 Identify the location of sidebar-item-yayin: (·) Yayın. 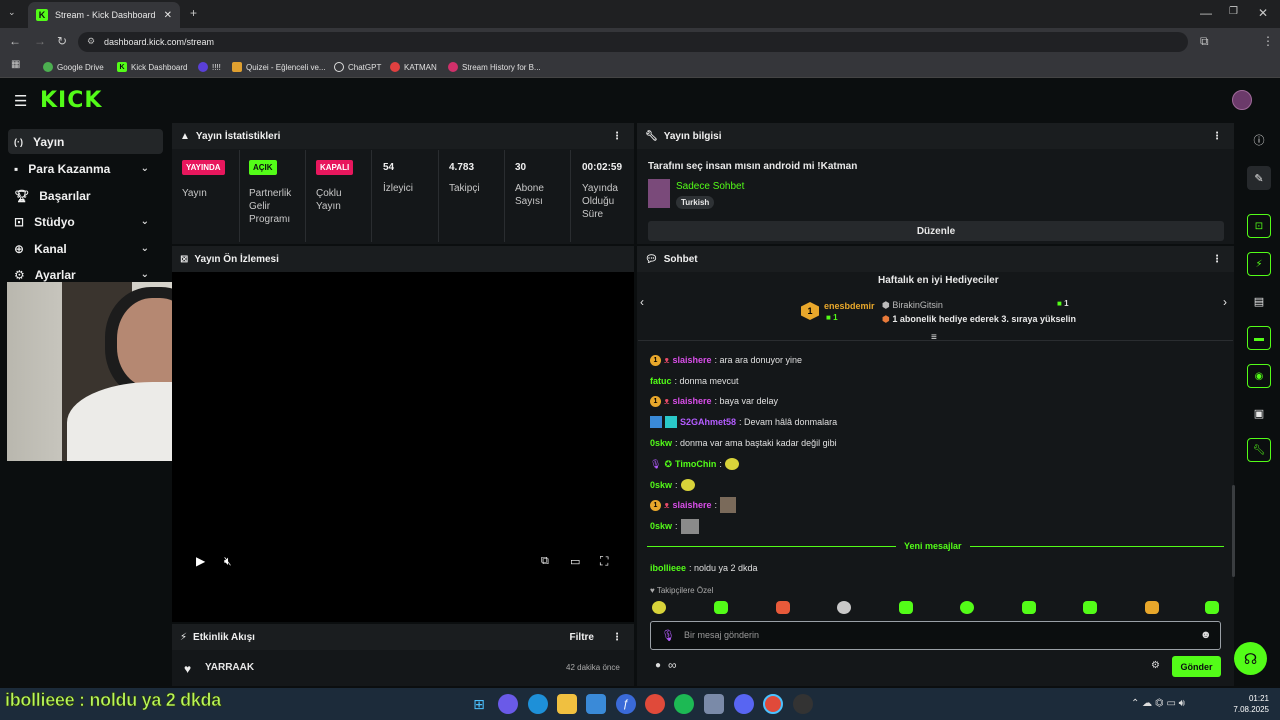
(85, 141).